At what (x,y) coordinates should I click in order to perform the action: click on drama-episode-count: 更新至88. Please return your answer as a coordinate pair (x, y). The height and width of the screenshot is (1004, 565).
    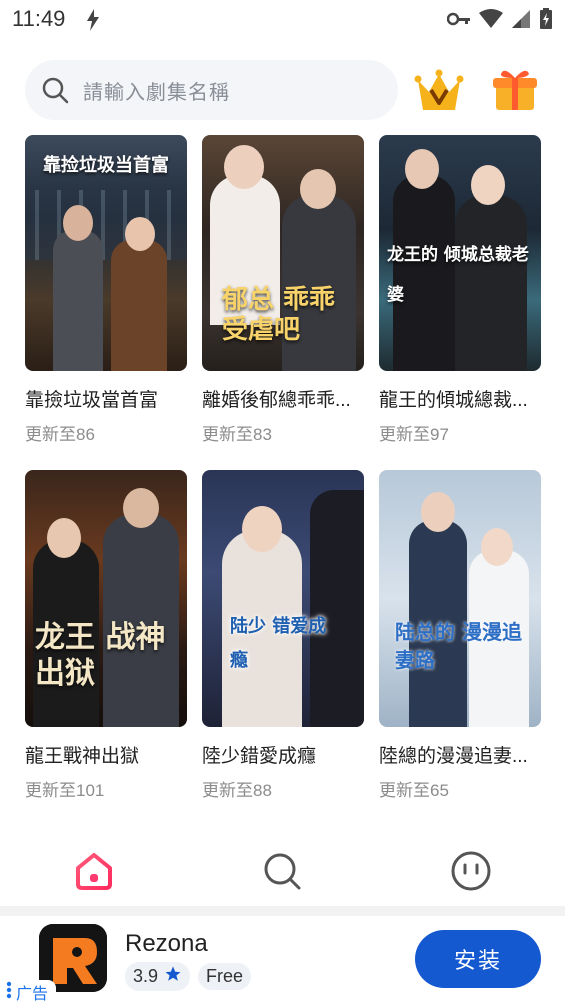
    Looking at the image, I should click on (237, 790).